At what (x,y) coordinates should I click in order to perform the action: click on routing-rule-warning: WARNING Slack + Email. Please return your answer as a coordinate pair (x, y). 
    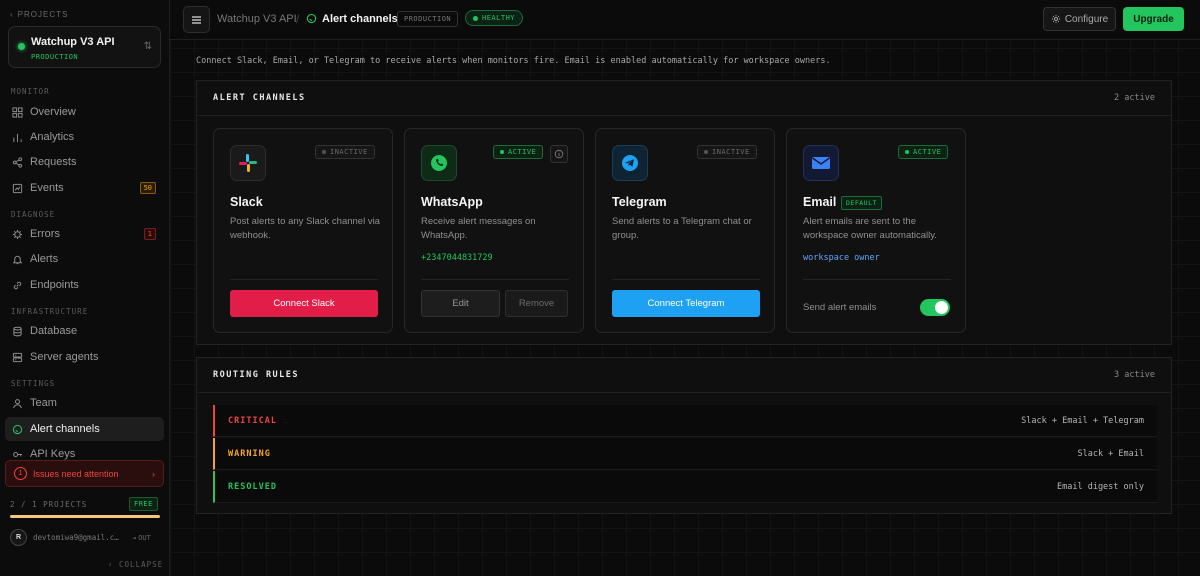
    Looking at the image, I should click on (685, 454).